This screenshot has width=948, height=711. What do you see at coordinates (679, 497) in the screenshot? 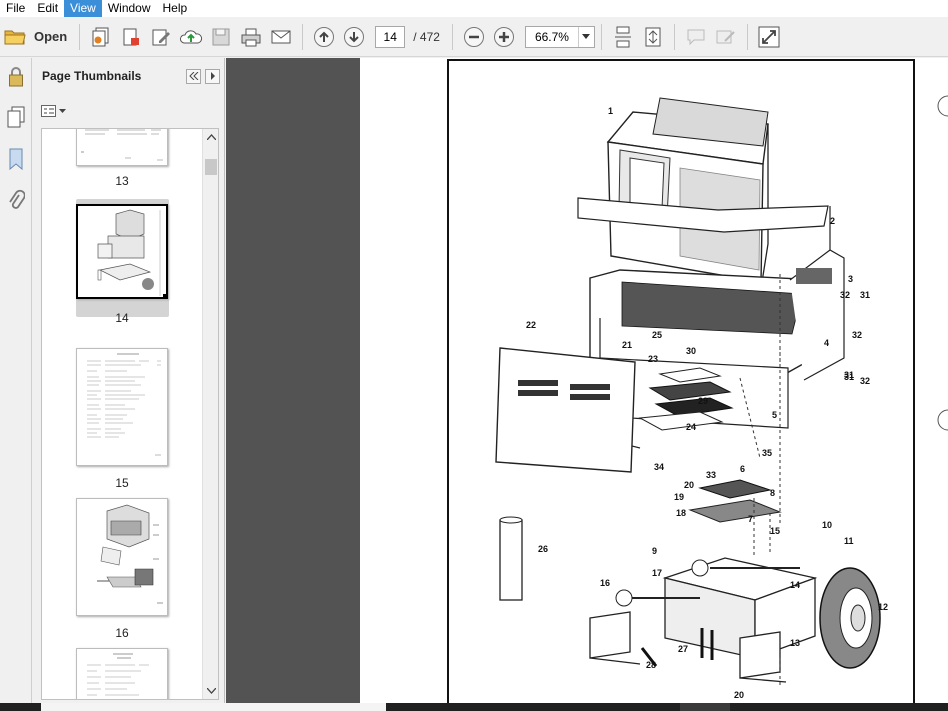
I see `callout-19: 19` at bounding box center [679, 497].